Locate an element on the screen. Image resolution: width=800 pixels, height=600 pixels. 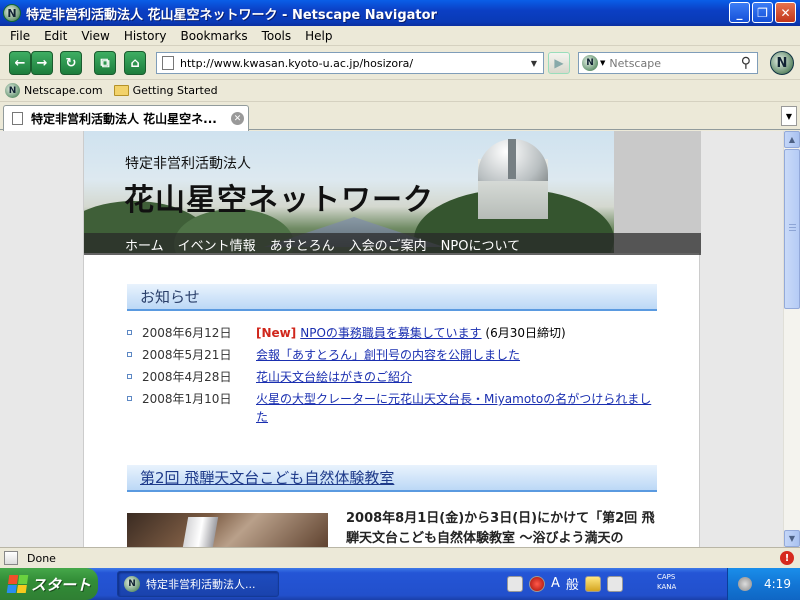
status-text: Done is located at coordinates (41, 558).